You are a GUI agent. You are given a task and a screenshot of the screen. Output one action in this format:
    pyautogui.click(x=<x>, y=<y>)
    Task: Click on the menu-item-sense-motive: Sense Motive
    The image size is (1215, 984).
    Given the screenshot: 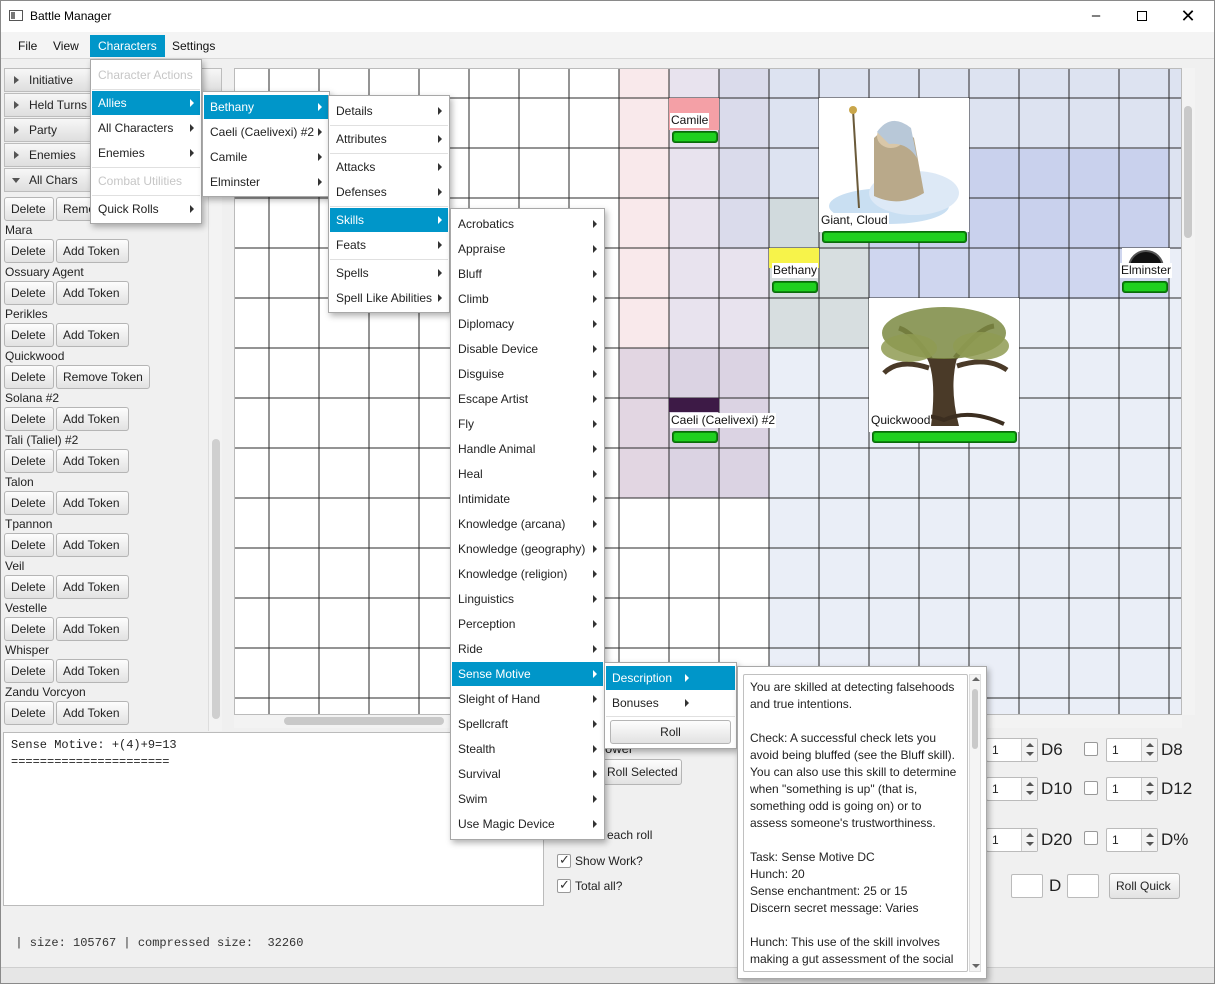 What is the action you would take?
    pyautogui.click(x=527, y=674)
    